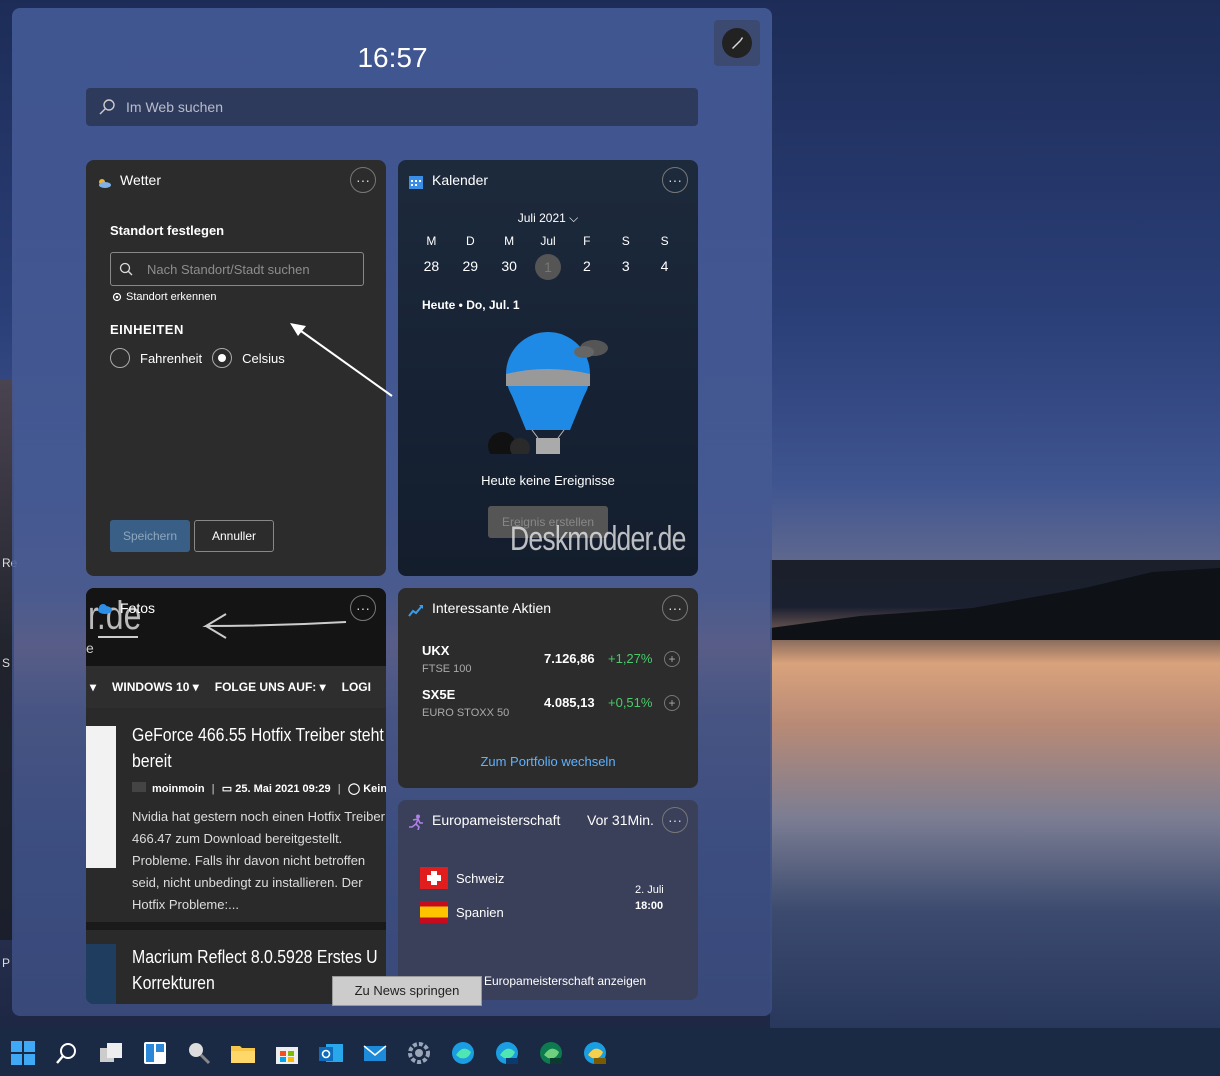 The height and width of the screenshot is (1076, 1220). Describe the element at coordinates (675, 820) in the screenshot. I see `sports-more-button: ···` at that location.